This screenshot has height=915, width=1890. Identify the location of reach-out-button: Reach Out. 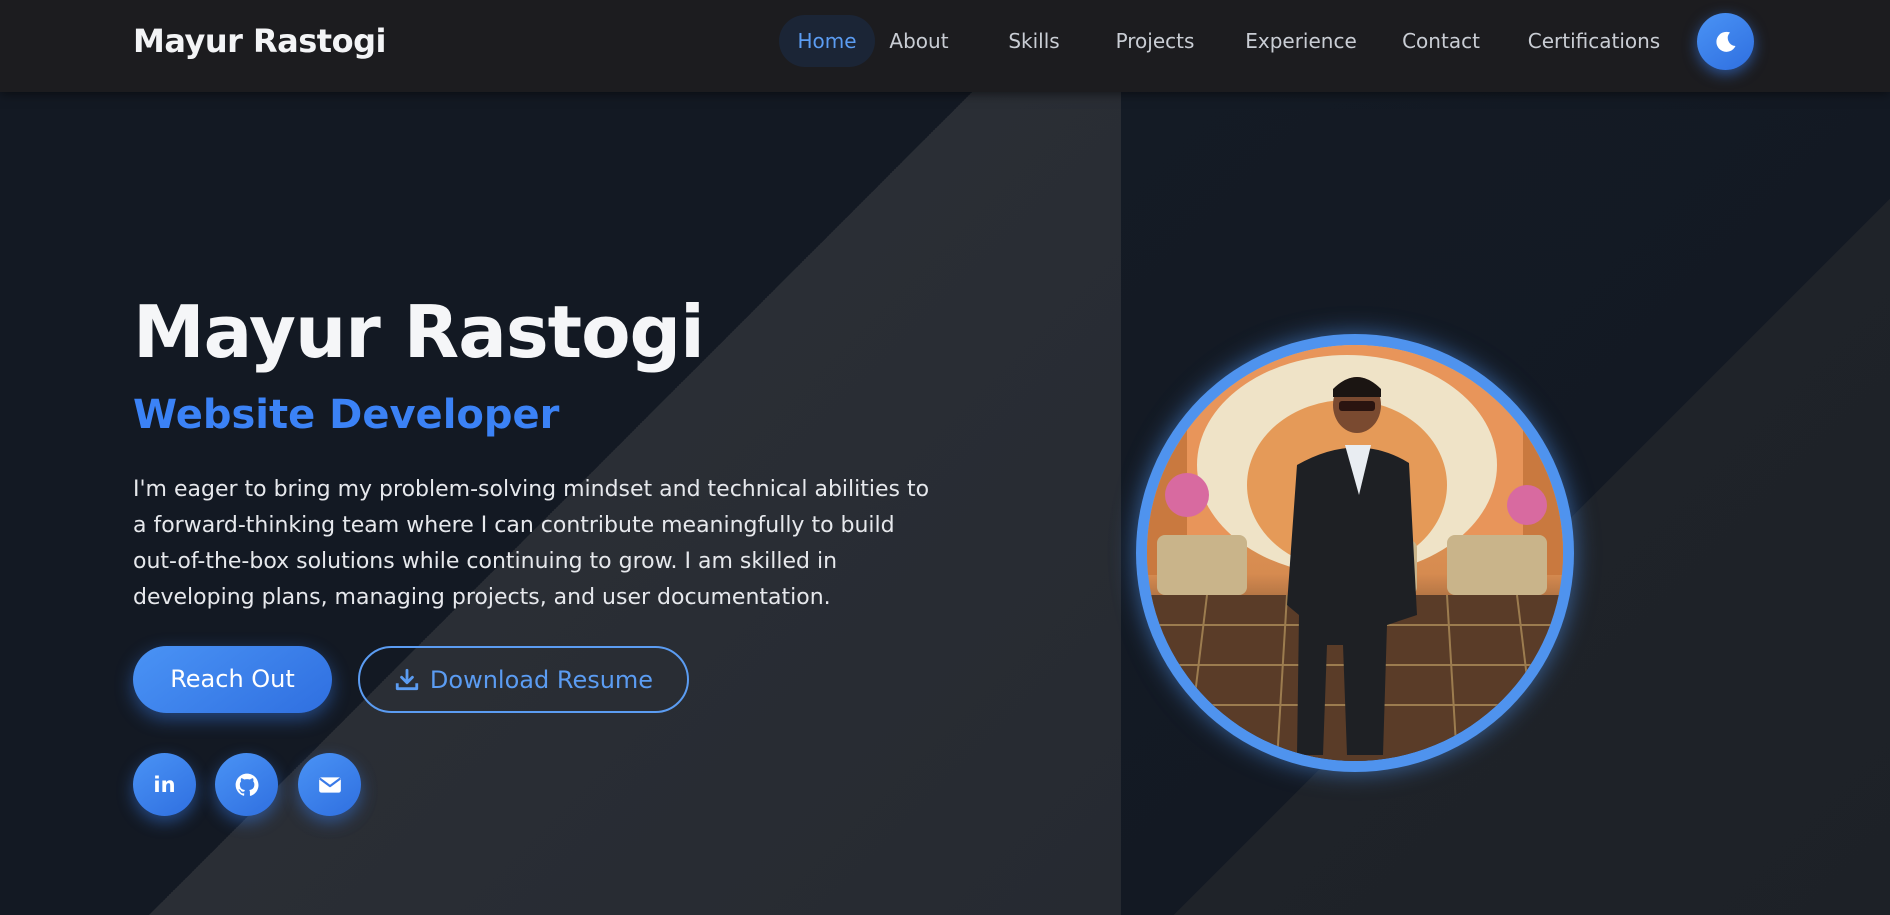
(232, 679).